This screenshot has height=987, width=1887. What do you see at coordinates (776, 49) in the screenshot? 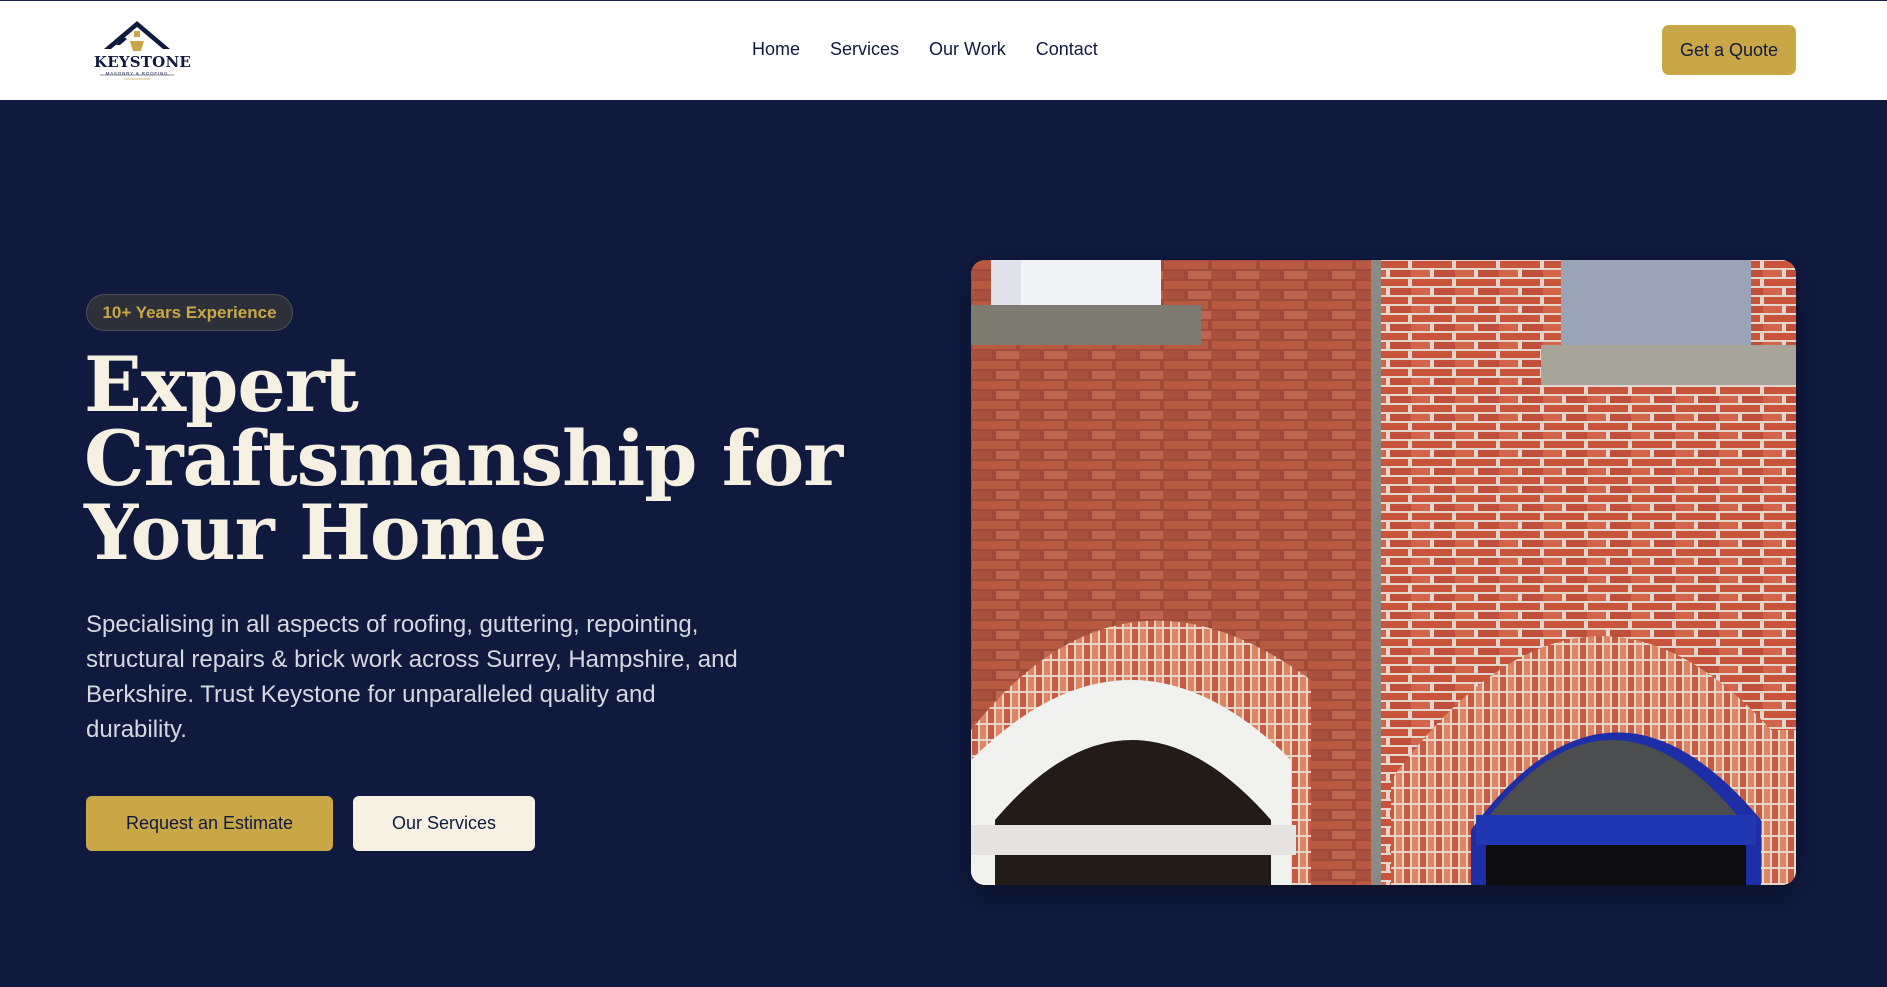
I see `nav-item-home: Home` at bounding box center [776, 49].